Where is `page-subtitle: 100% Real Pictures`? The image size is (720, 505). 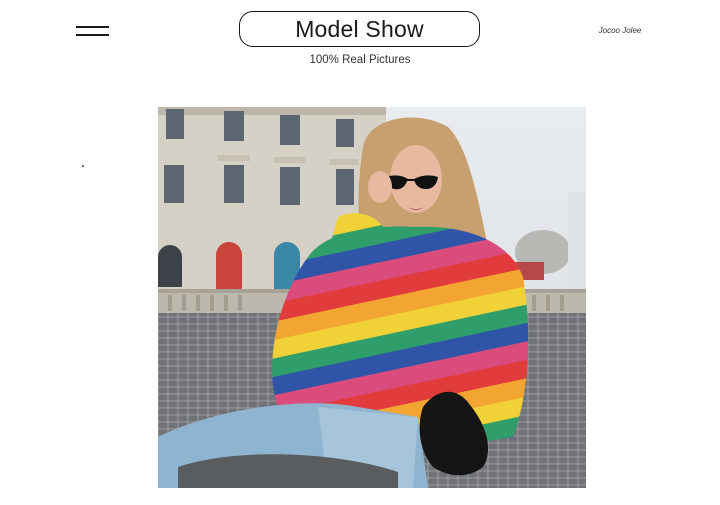 page-subtitle: 100% Real Pictures is located at coordinates (360, 60).